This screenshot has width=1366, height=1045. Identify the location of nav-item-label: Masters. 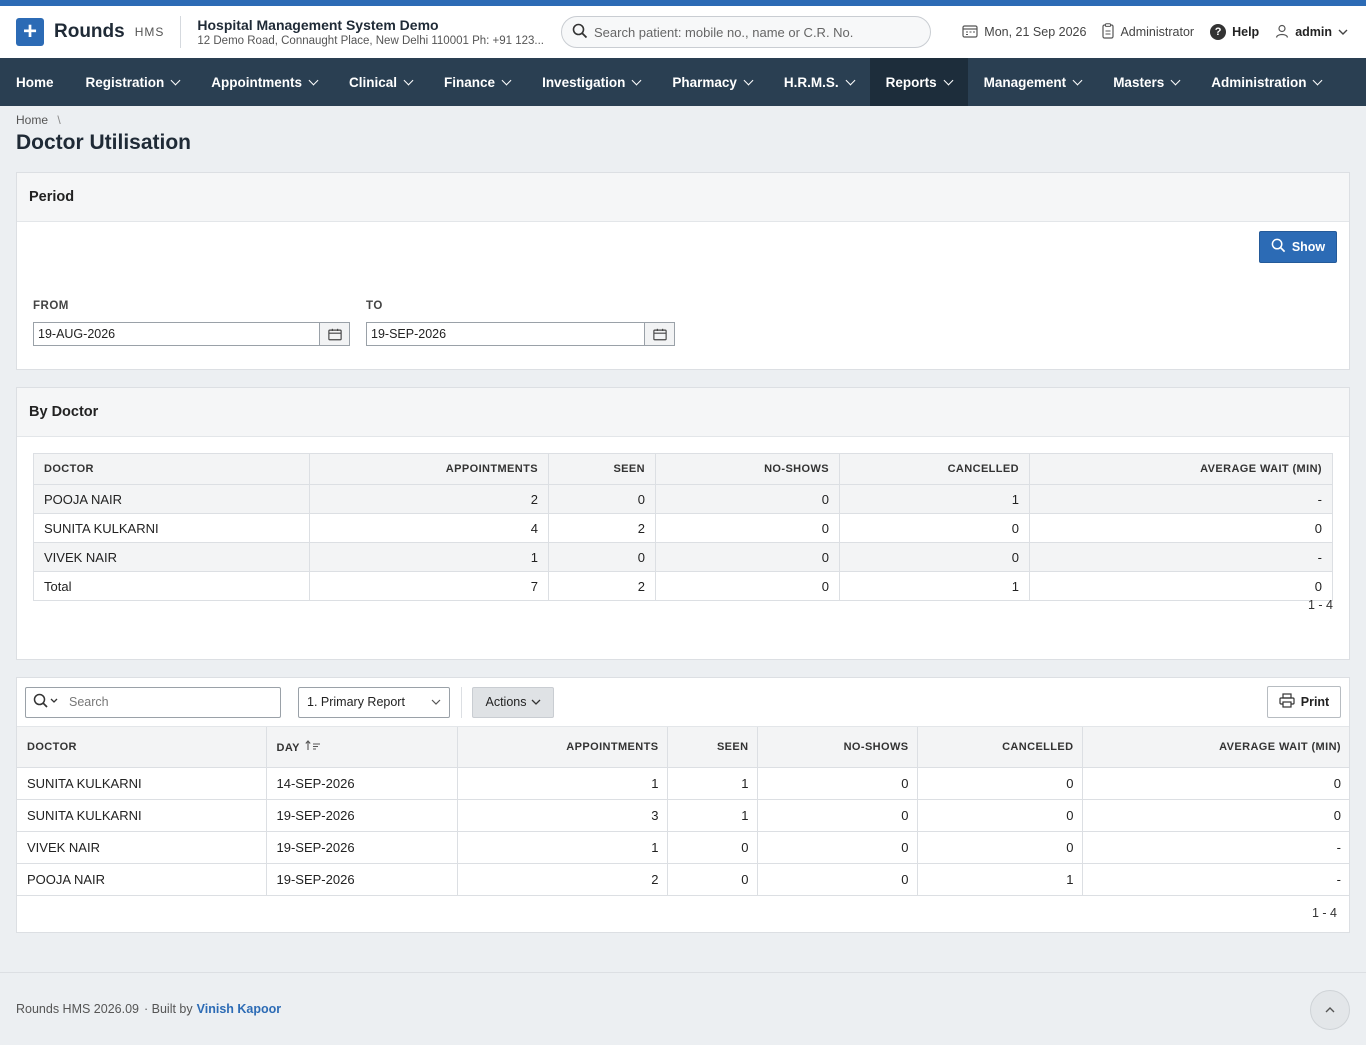
(1139, 82).